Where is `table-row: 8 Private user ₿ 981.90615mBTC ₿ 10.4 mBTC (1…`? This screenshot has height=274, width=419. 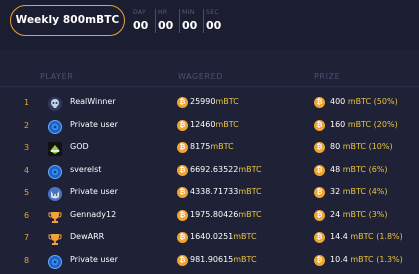
table-row: 8 Private user ₿ 981.90615mBTC ₿ 10.4 mBTC (1… is located at coordinates (209, 262).